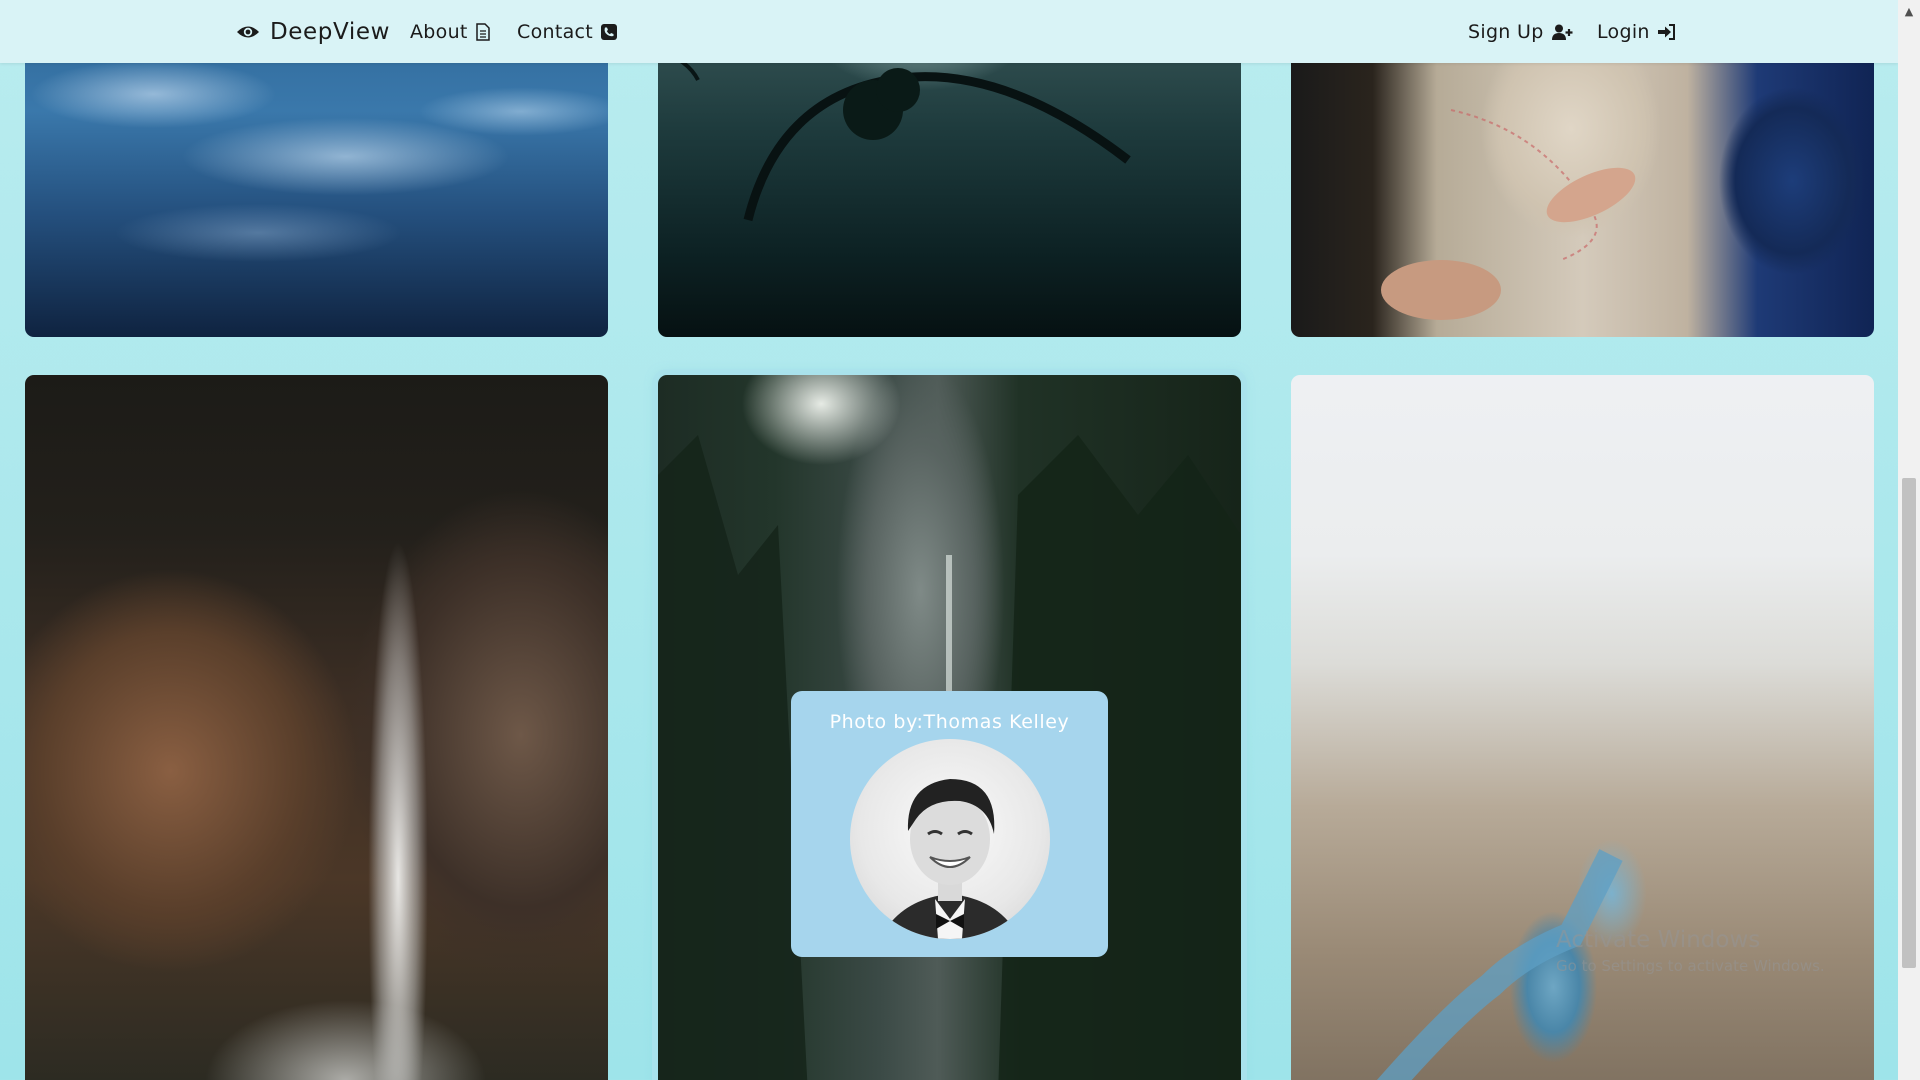  What do you see at coordinates (1623, 31) in the screenshot?
I see `nav-login-label: Login` at bounding box center [1623, 31].